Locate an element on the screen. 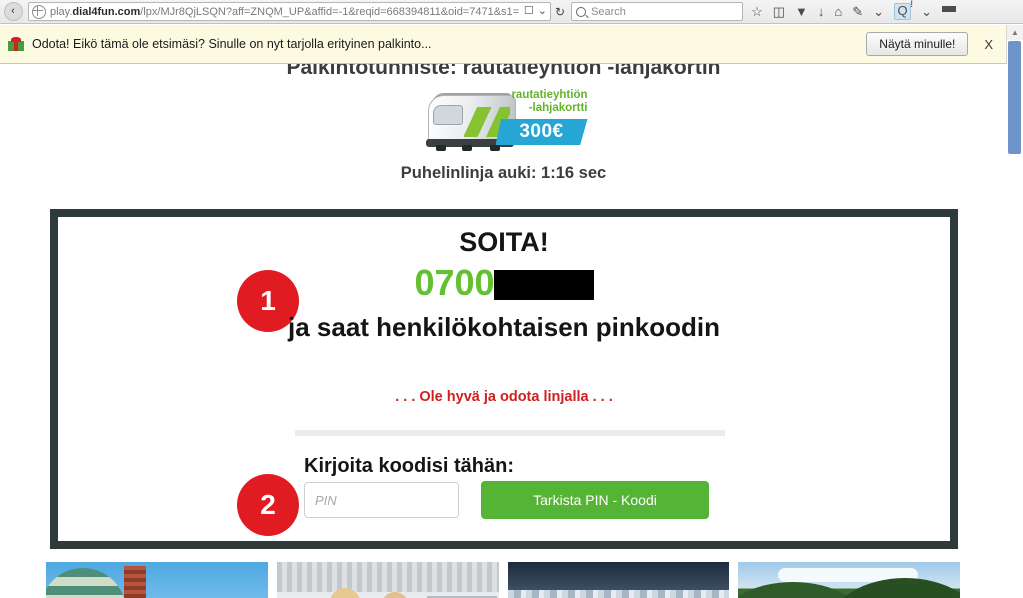 This screenshot has height=598, width=1023. price-badge: 300€ is located at coordinates (541, 132).